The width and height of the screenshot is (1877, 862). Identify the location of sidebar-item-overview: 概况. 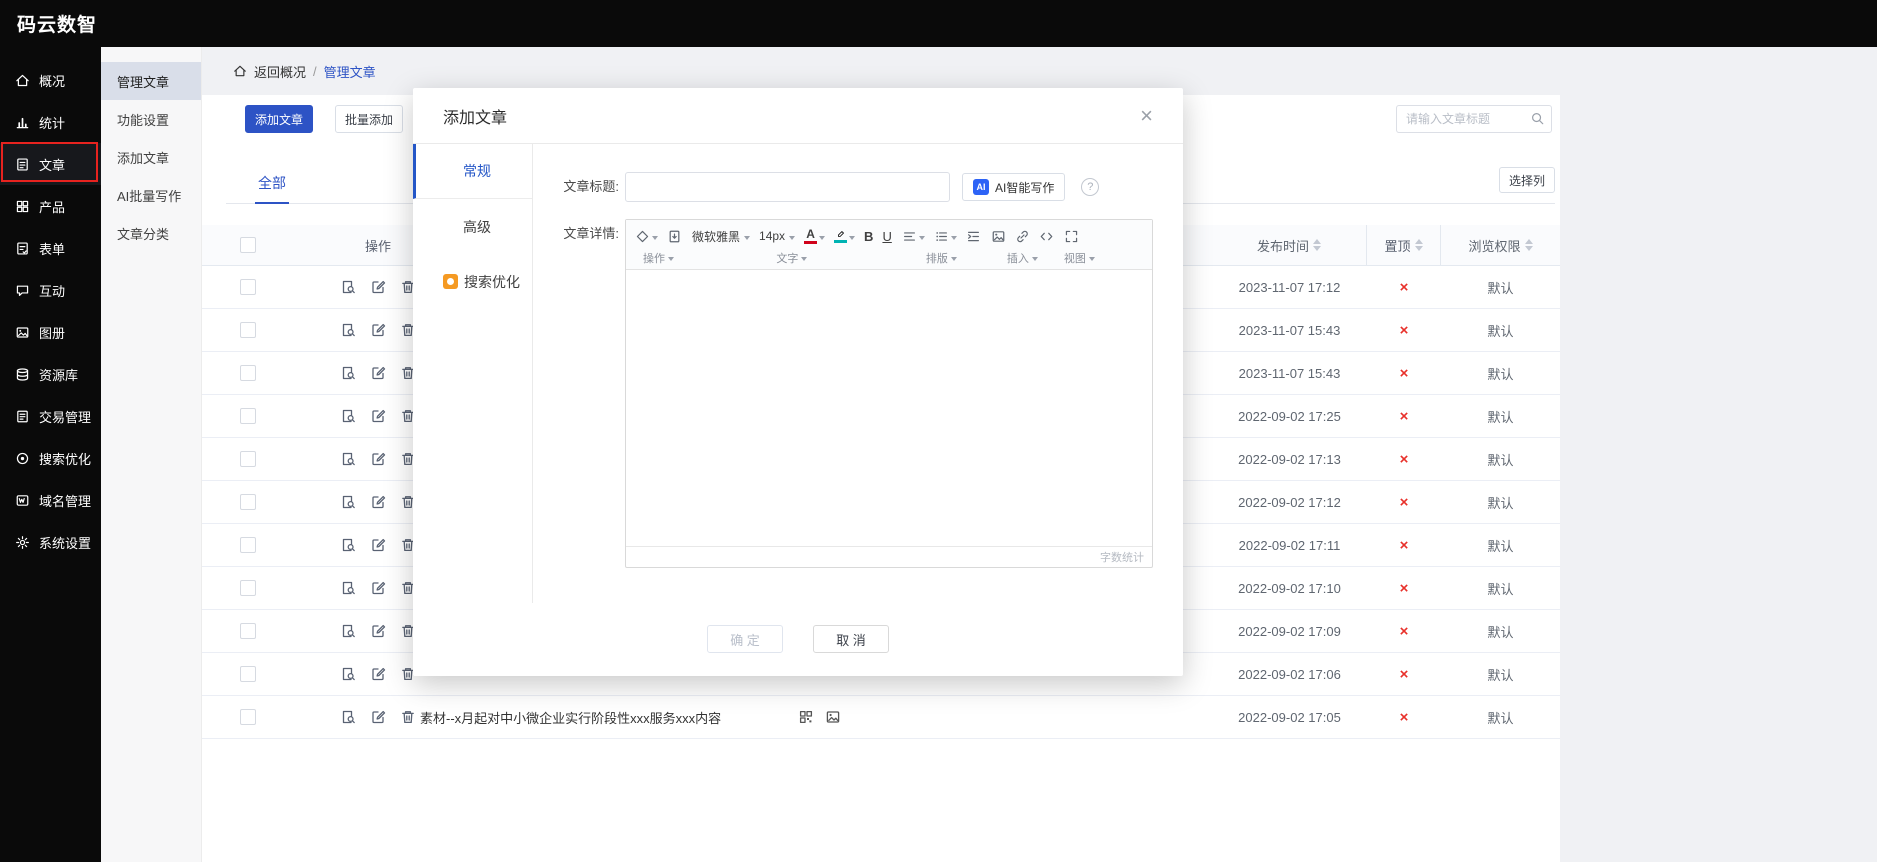
(50, 80).